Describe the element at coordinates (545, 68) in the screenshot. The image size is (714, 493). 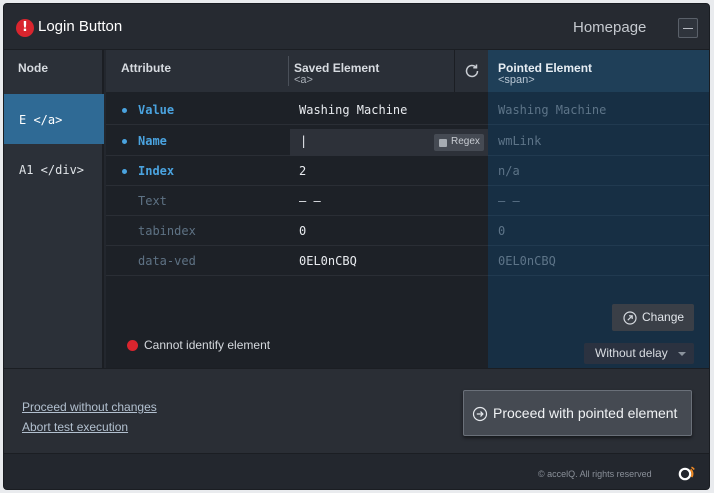
I see `pointed-element-header-label: Pointed Element` at that location.